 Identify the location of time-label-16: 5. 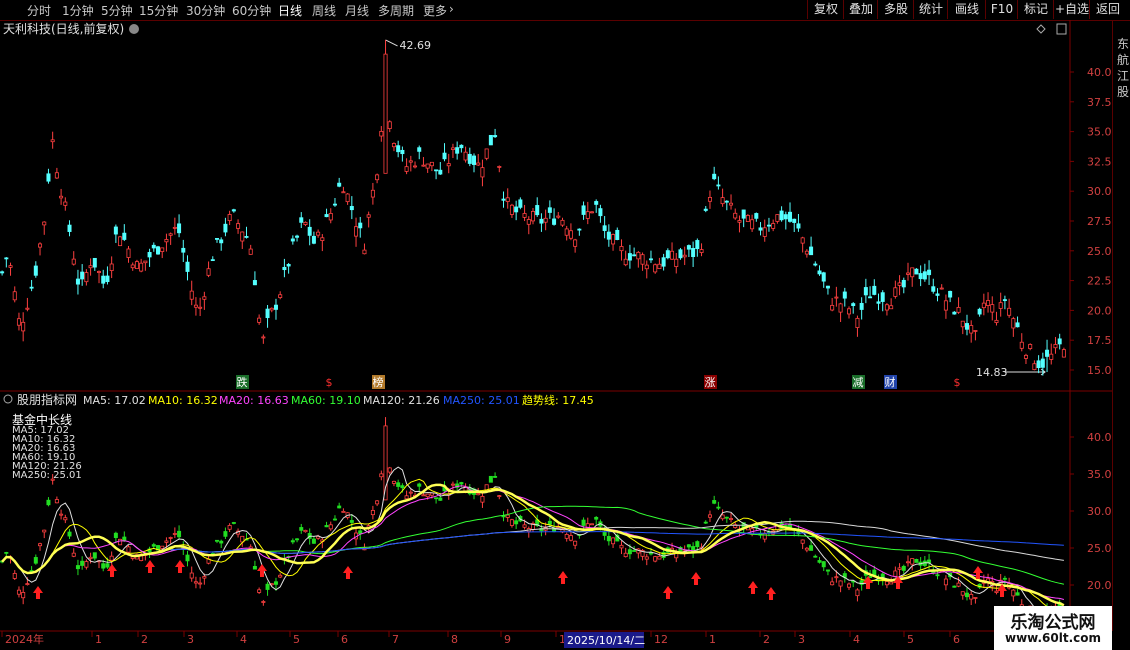
(910, 639).